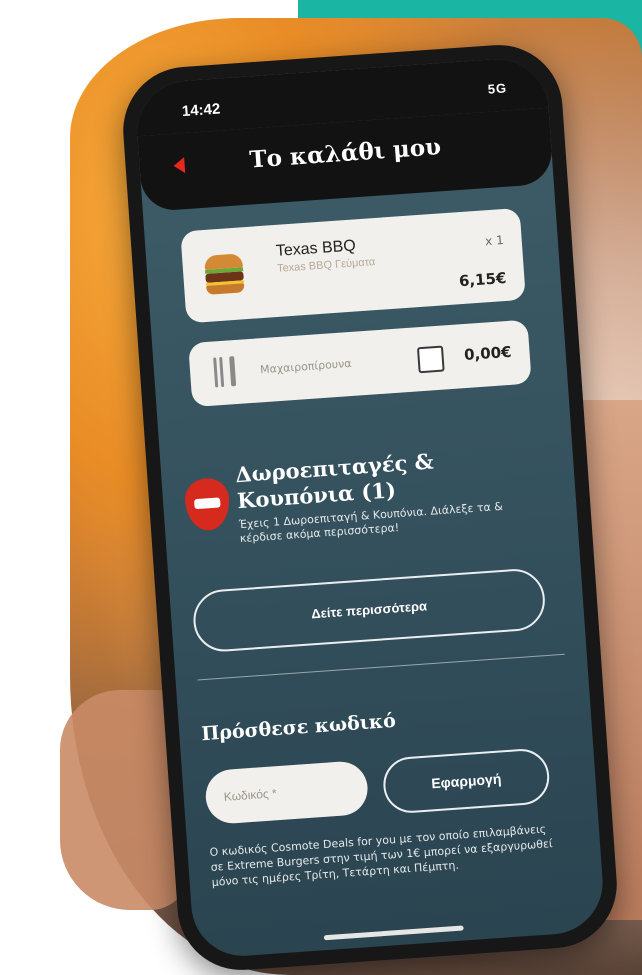  I want to click on page-title: Το καλάθι μου, so click(345, 153).